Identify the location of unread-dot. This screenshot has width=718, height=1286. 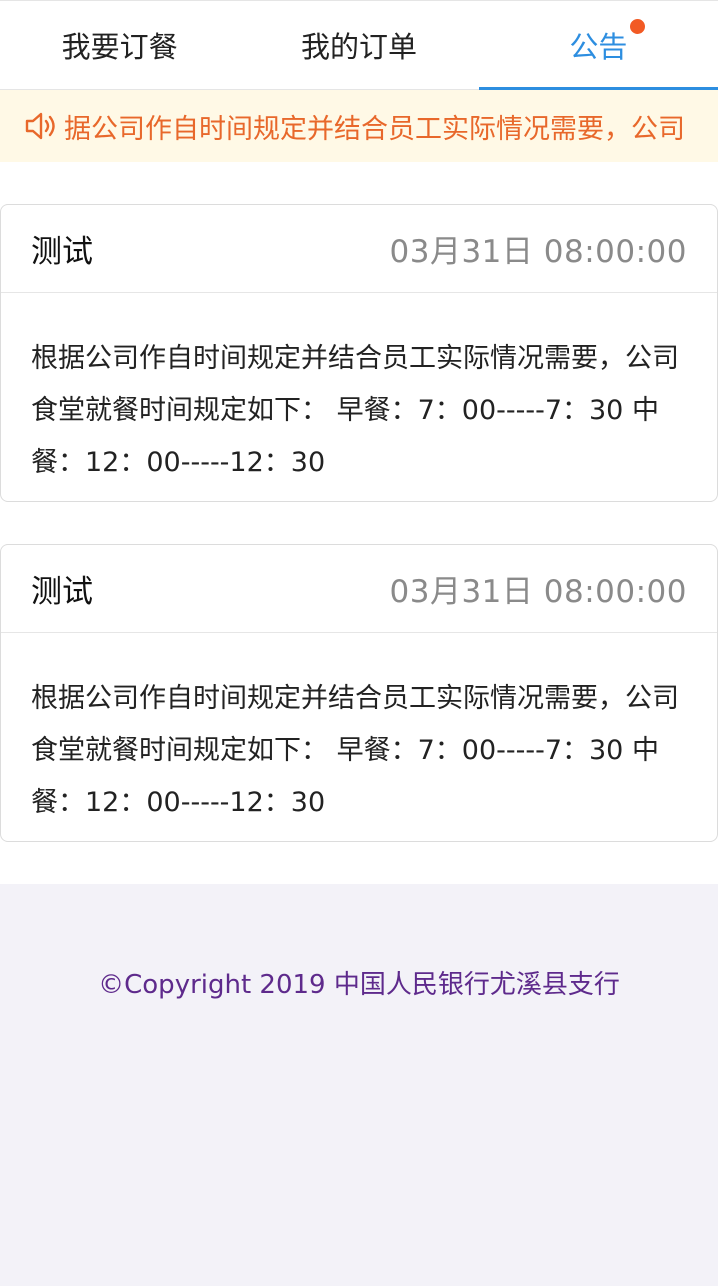
(637, 26).